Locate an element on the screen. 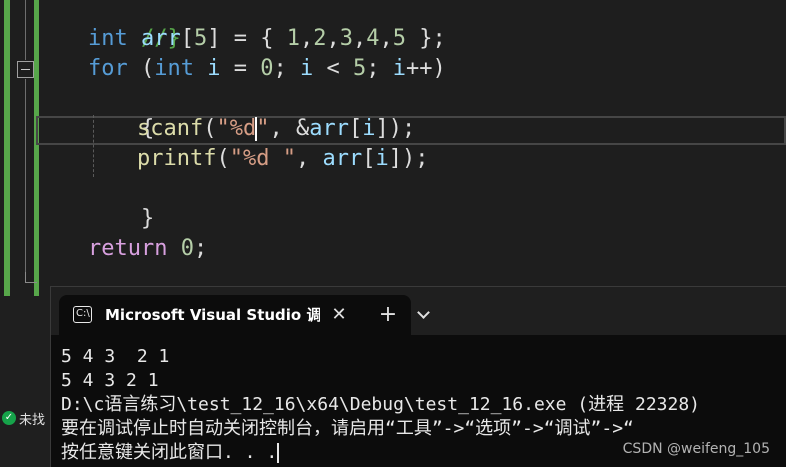  string-literal: "%d is located at coordinates (236, 128).